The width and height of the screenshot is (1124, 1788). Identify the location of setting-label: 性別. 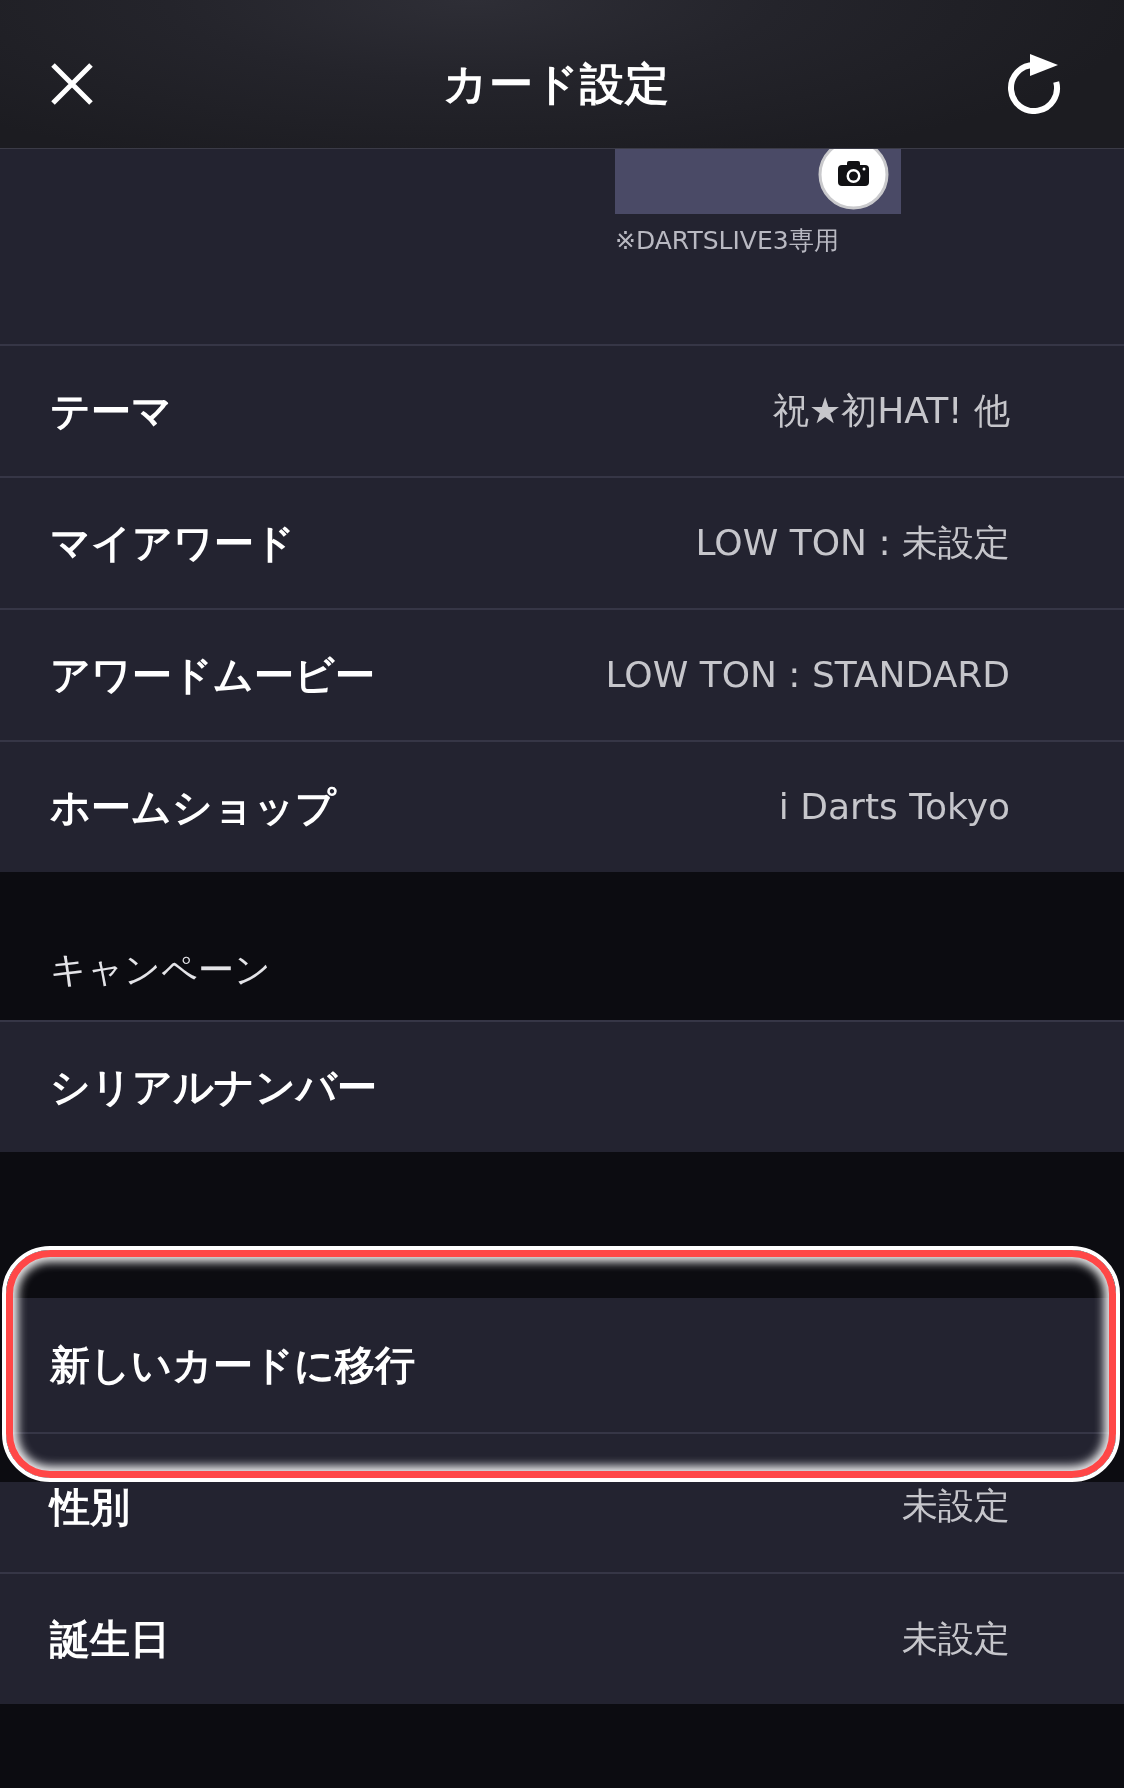
(90, 1507).